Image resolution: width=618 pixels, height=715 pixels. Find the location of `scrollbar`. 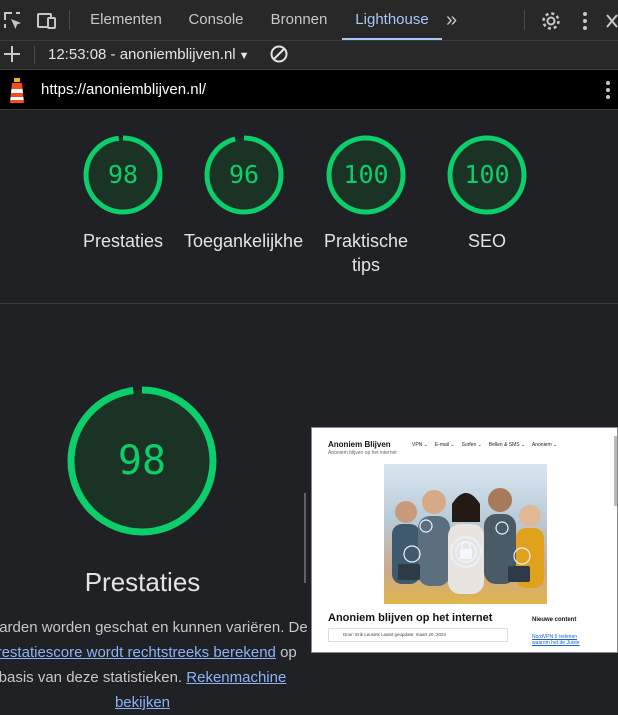

scrollbar is located at coordinates (615, 471).